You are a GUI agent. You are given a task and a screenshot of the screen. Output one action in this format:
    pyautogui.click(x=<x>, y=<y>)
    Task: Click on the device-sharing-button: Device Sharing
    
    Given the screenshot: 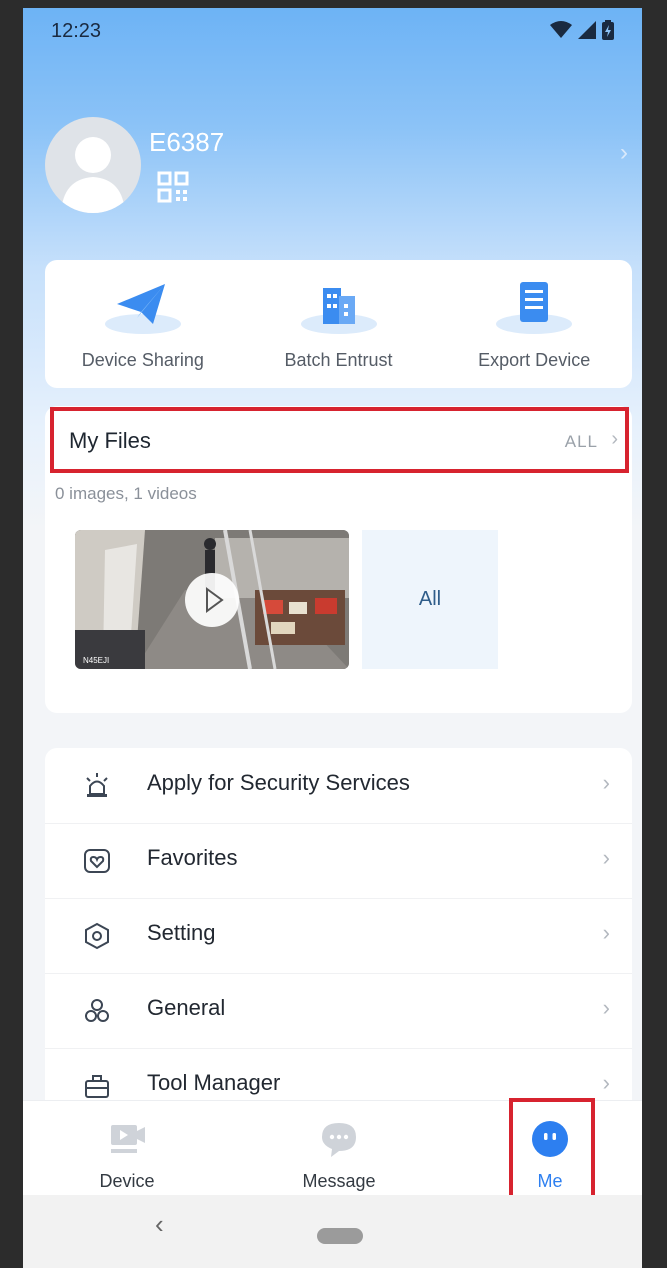 What is the action you would take?
    pyautogui.click(x=143, y=324)
    